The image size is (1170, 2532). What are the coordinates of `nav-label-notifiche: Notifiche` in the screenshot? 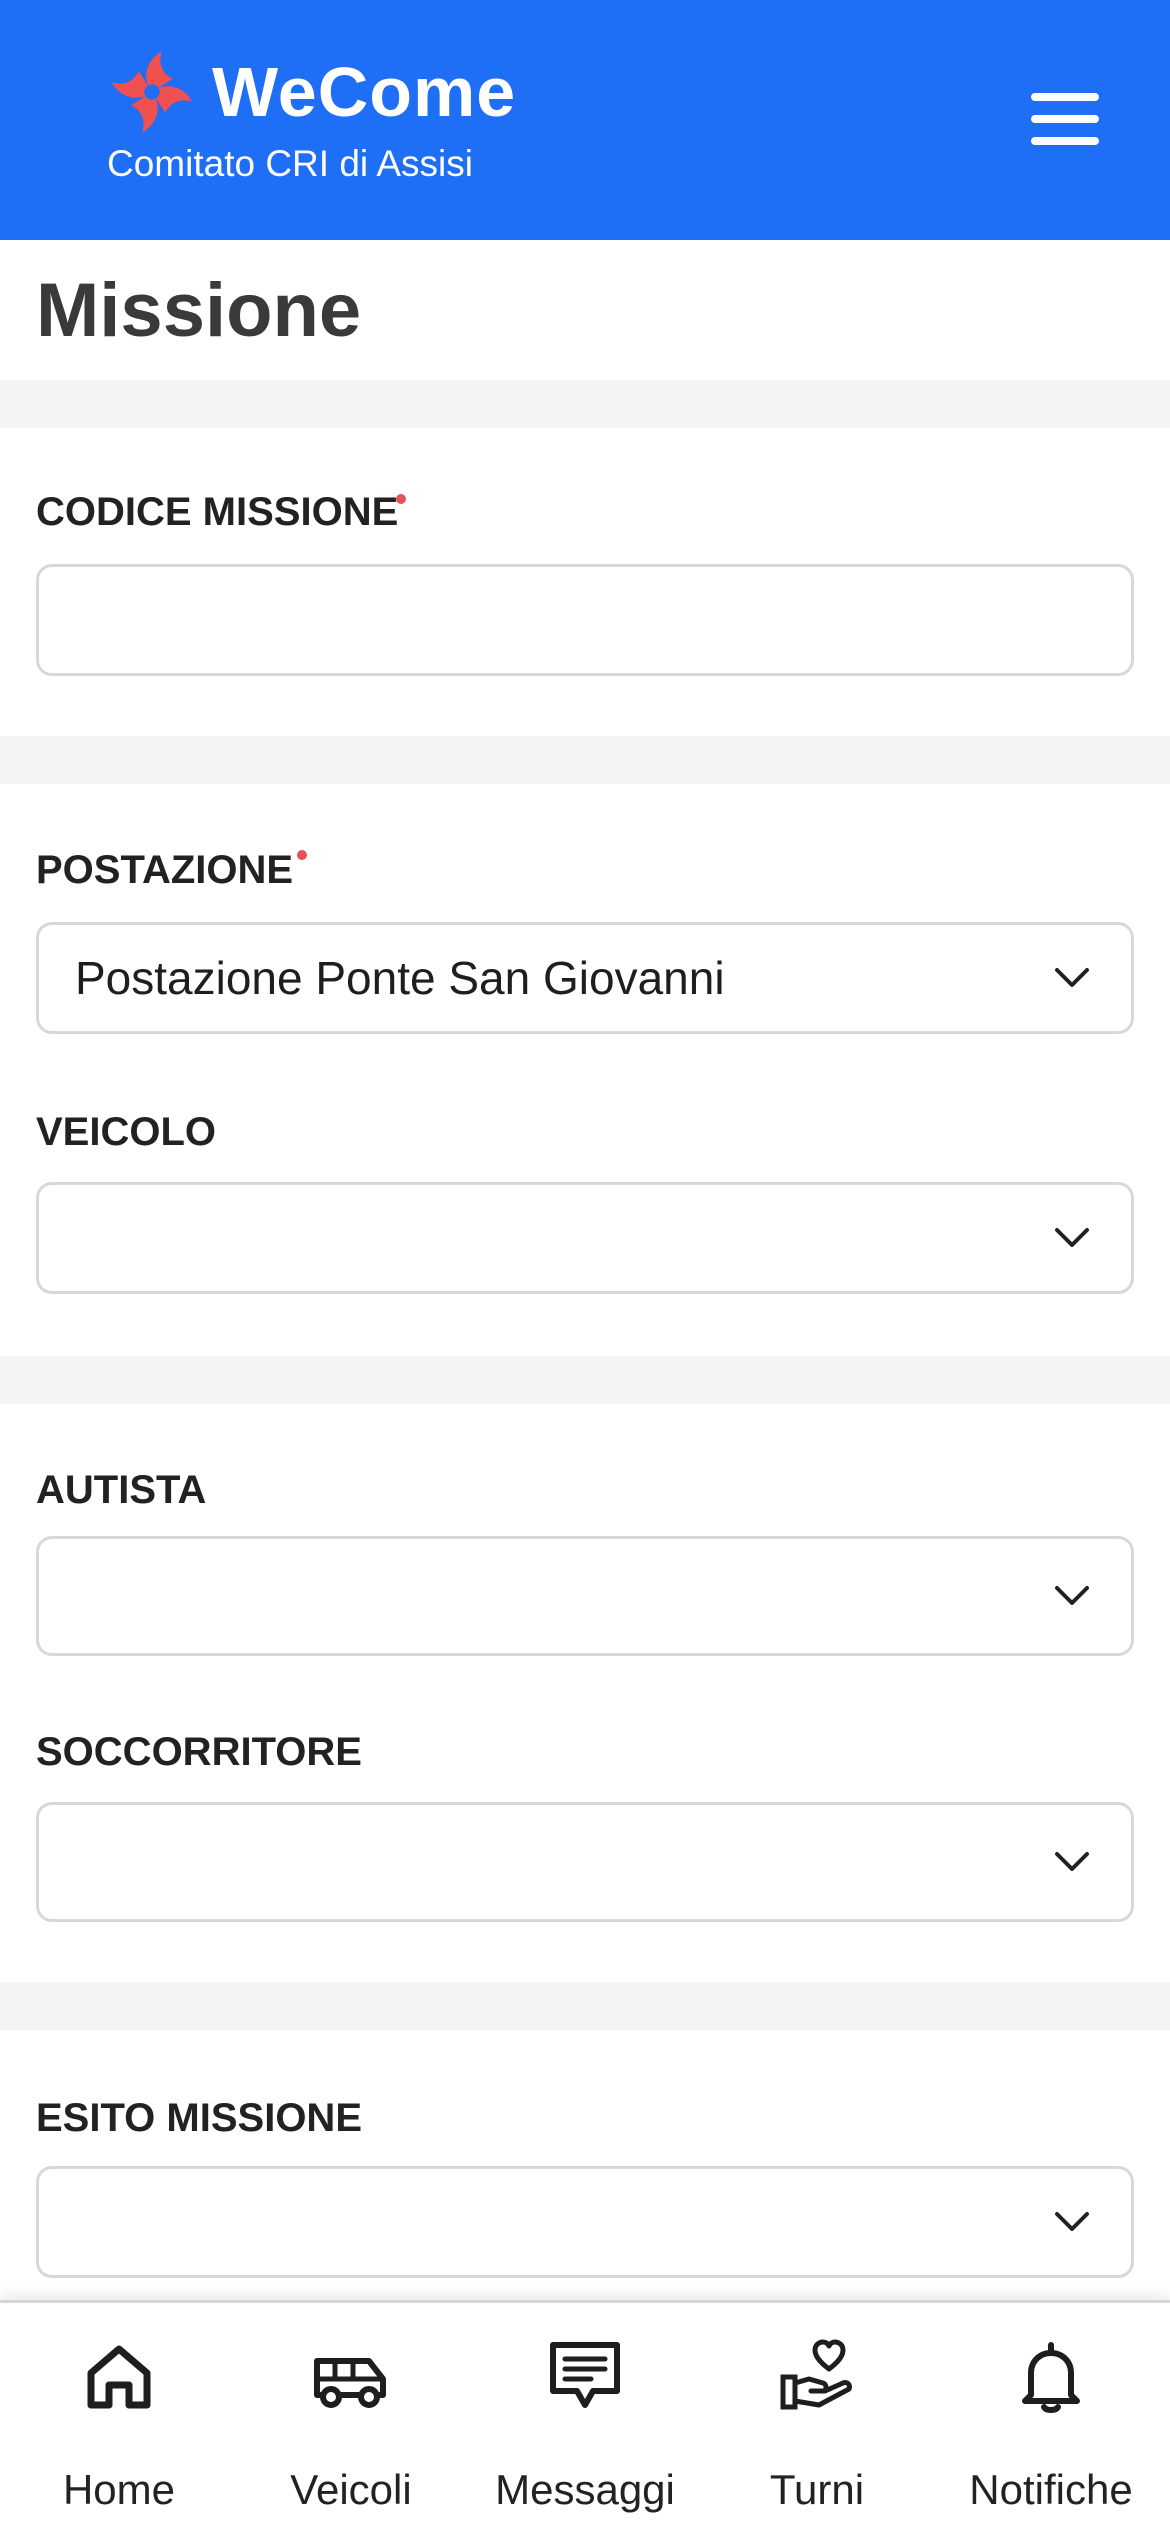 It's located at (1051, 2489).